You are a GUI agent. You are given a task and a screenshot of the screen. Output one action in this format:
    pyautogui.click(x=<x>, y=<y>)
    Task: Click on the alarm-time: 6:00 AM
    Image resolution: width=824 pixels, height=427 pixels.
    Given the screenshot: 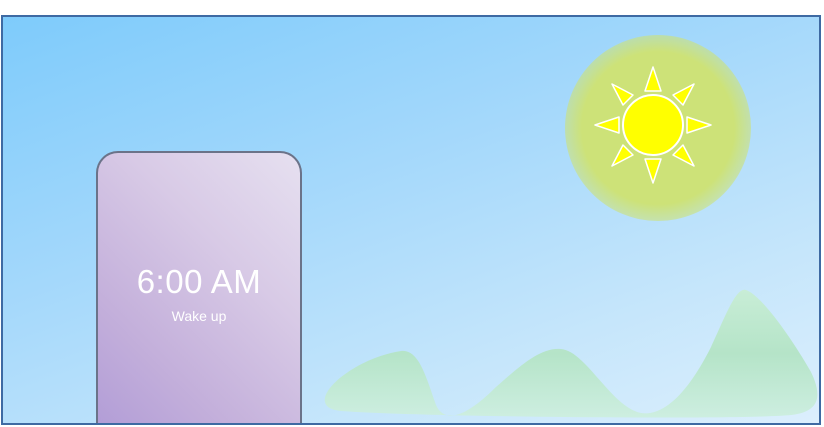 What is the action you would take?
    pyautogui.click(x=199, y=281)
    